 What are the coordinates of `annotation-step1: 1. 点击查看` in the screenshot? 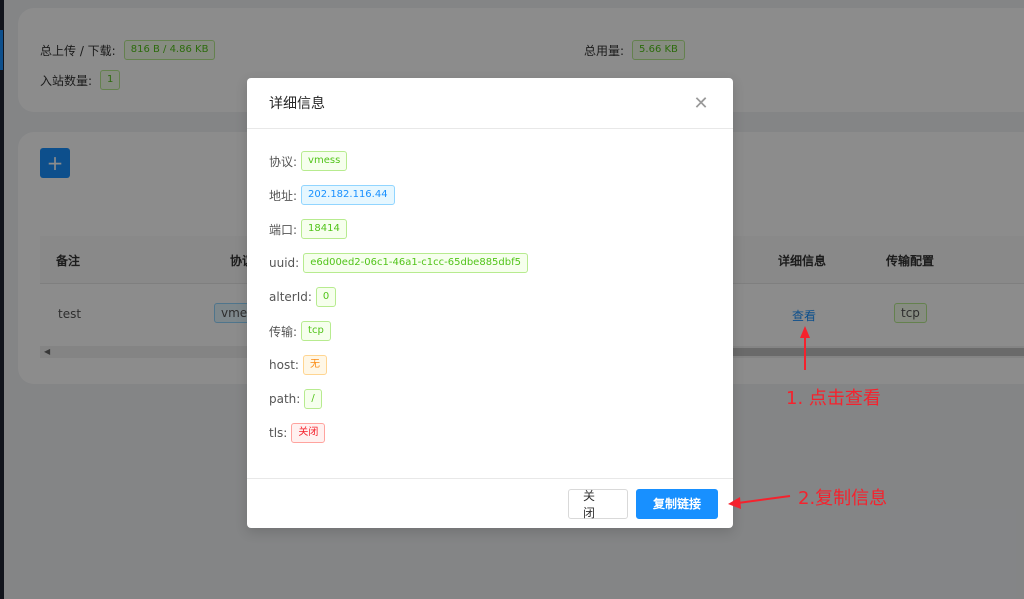 It's located at (833, 398).